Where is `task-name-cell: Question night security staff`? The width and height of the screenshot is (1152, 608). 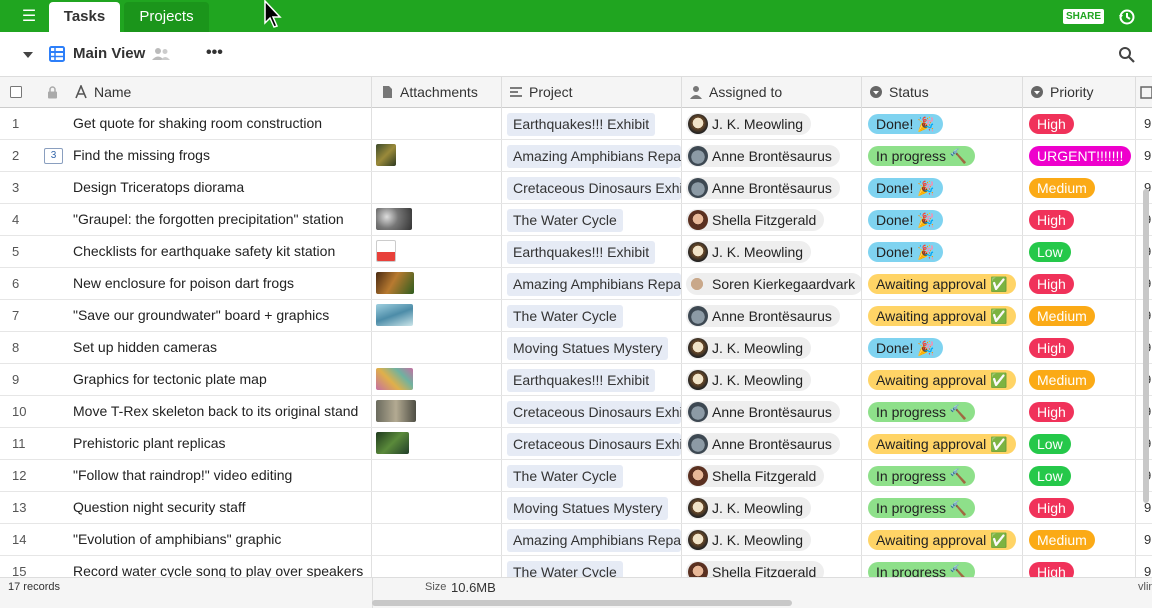 task-name-cell: Question night security staff is located at coordinates (221, 507).